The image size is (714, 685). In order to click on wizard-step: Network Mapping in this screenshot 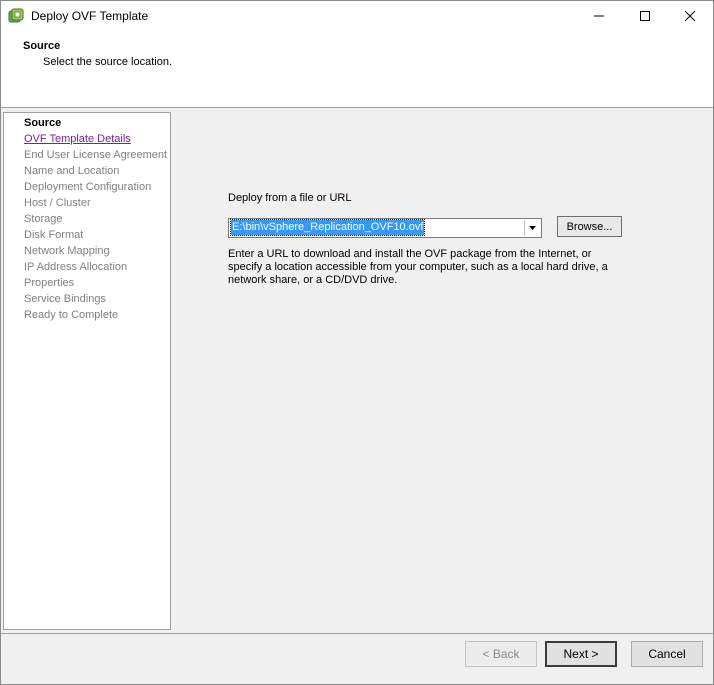, I will do `click(67, 251)`.